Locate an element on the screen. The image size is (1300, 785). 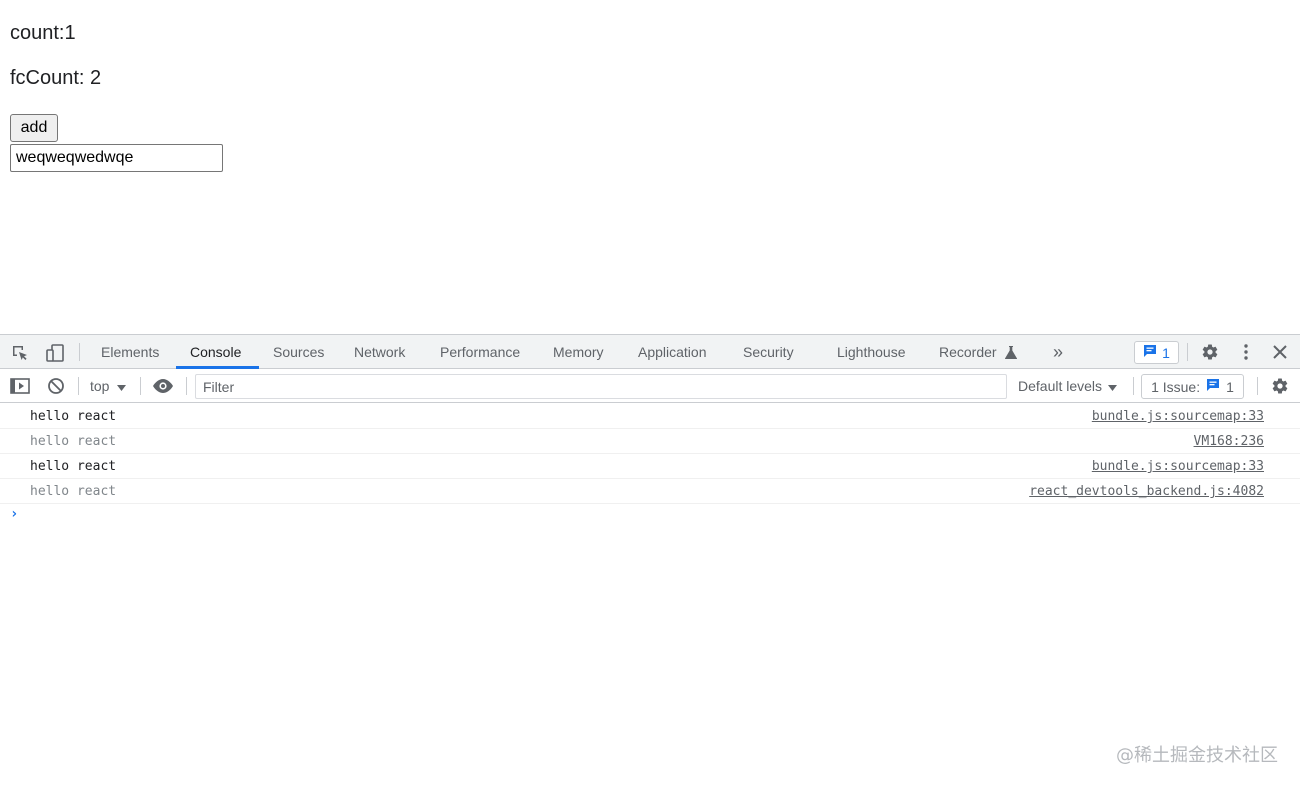
text-input is located at coordinates (116, 158).